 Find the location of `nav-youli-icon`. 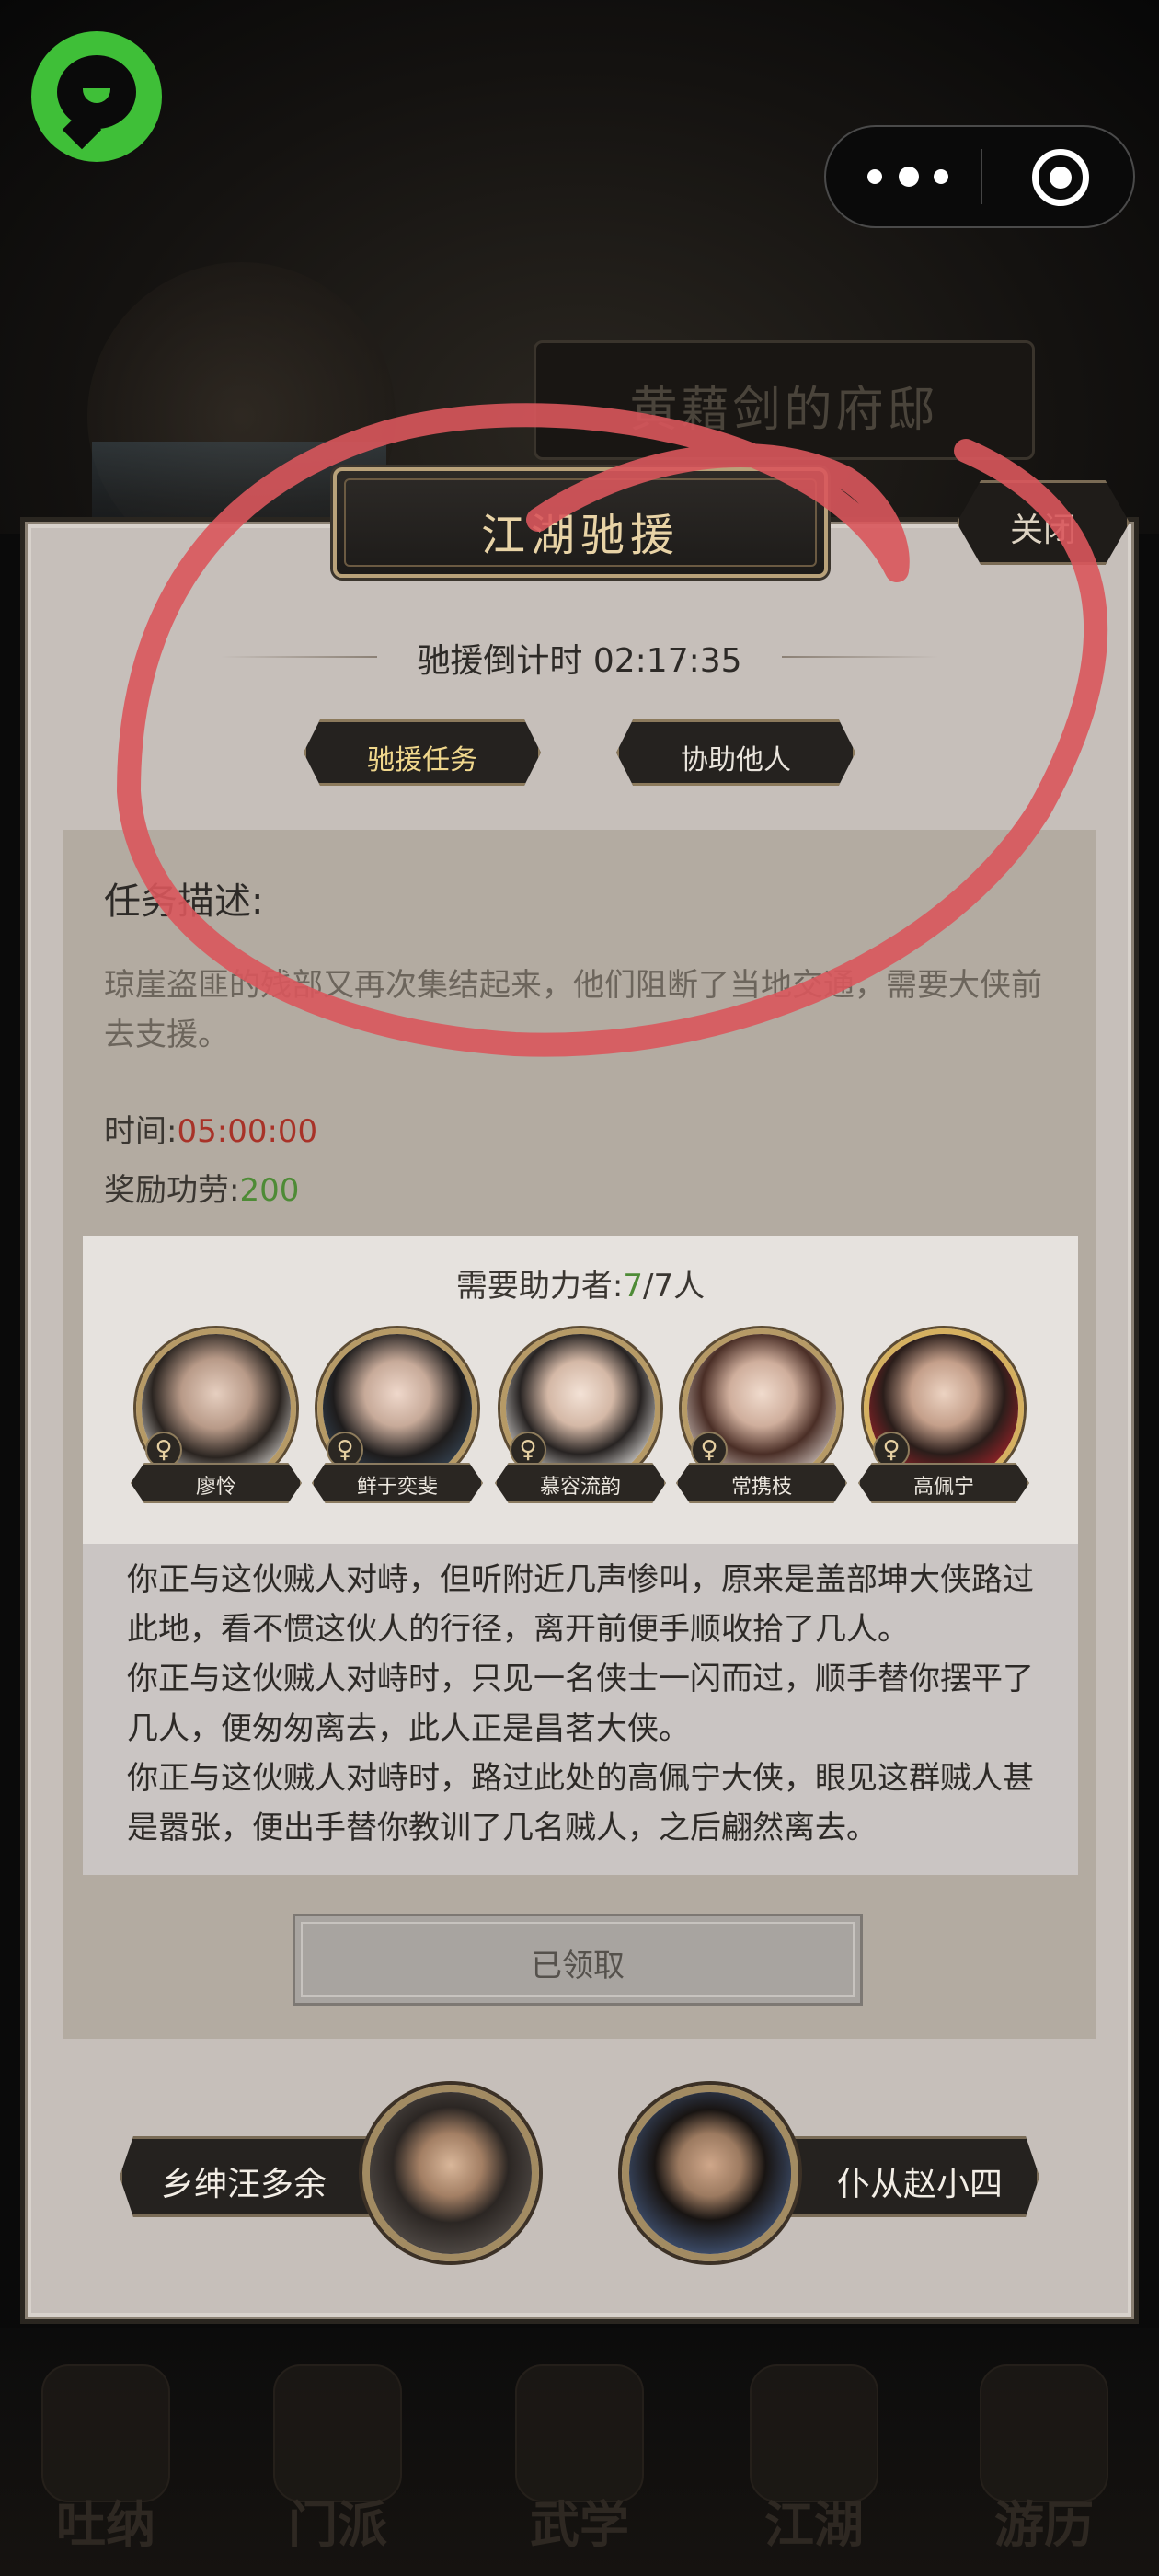

nav-youli-icon is located at coordinates (1044, 2433).